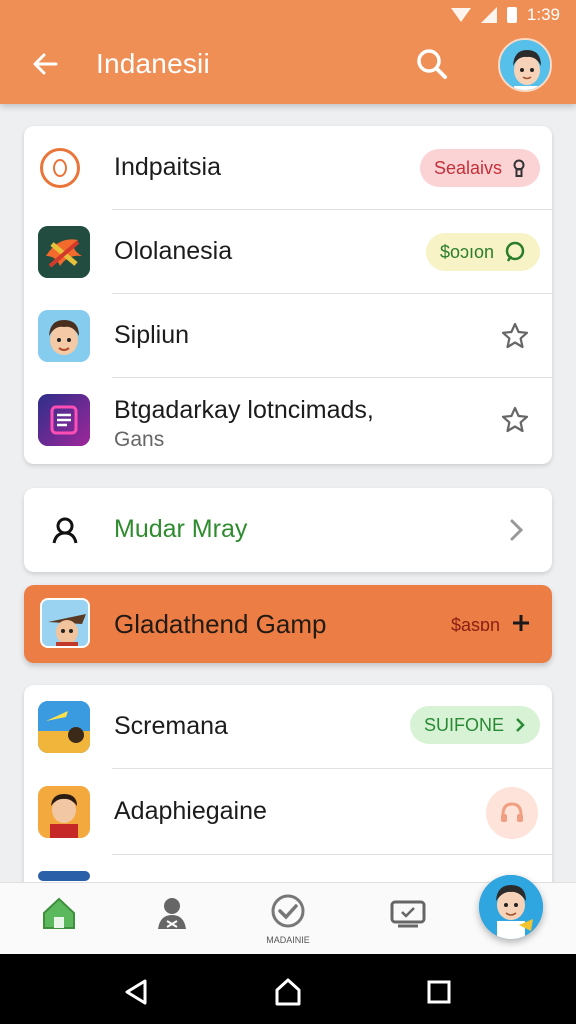  What do you see at coordinates (505, 15) in the screenshot?
I see `status-bar: 1:39` at bounding box center [505, 15].